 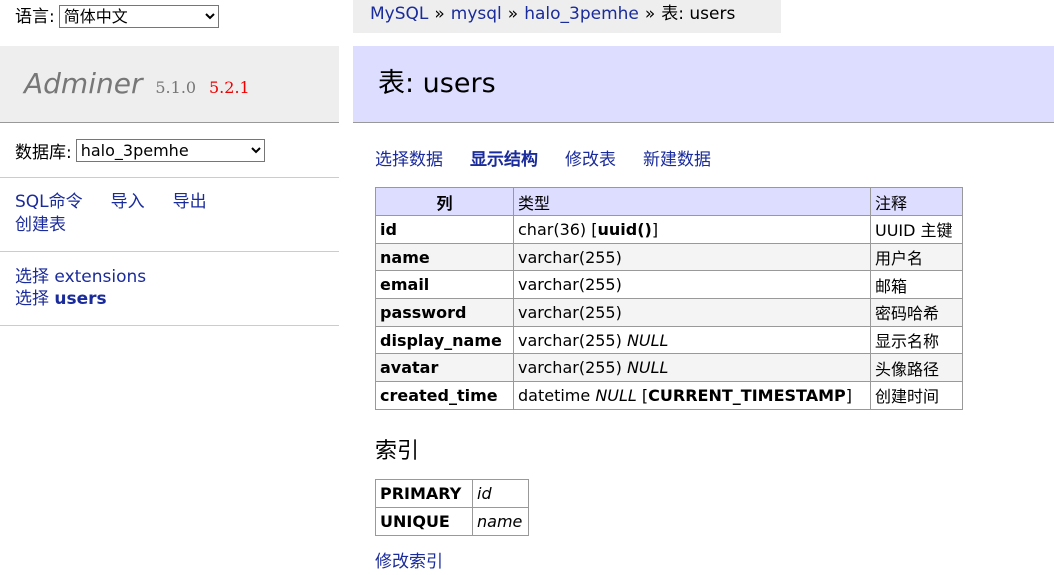 What do you see at coordinates (169, 215) in the screenshot?
I see `database-links: SQL命令 导入 导出 创建表` at bounding box center [169, 215].